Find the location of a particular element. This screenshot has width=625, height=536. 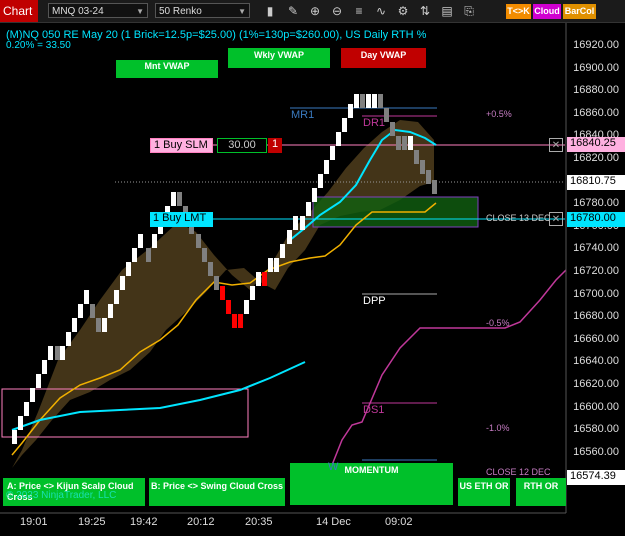

data-box-icon: ▤ is located at coordinates (447, 11).